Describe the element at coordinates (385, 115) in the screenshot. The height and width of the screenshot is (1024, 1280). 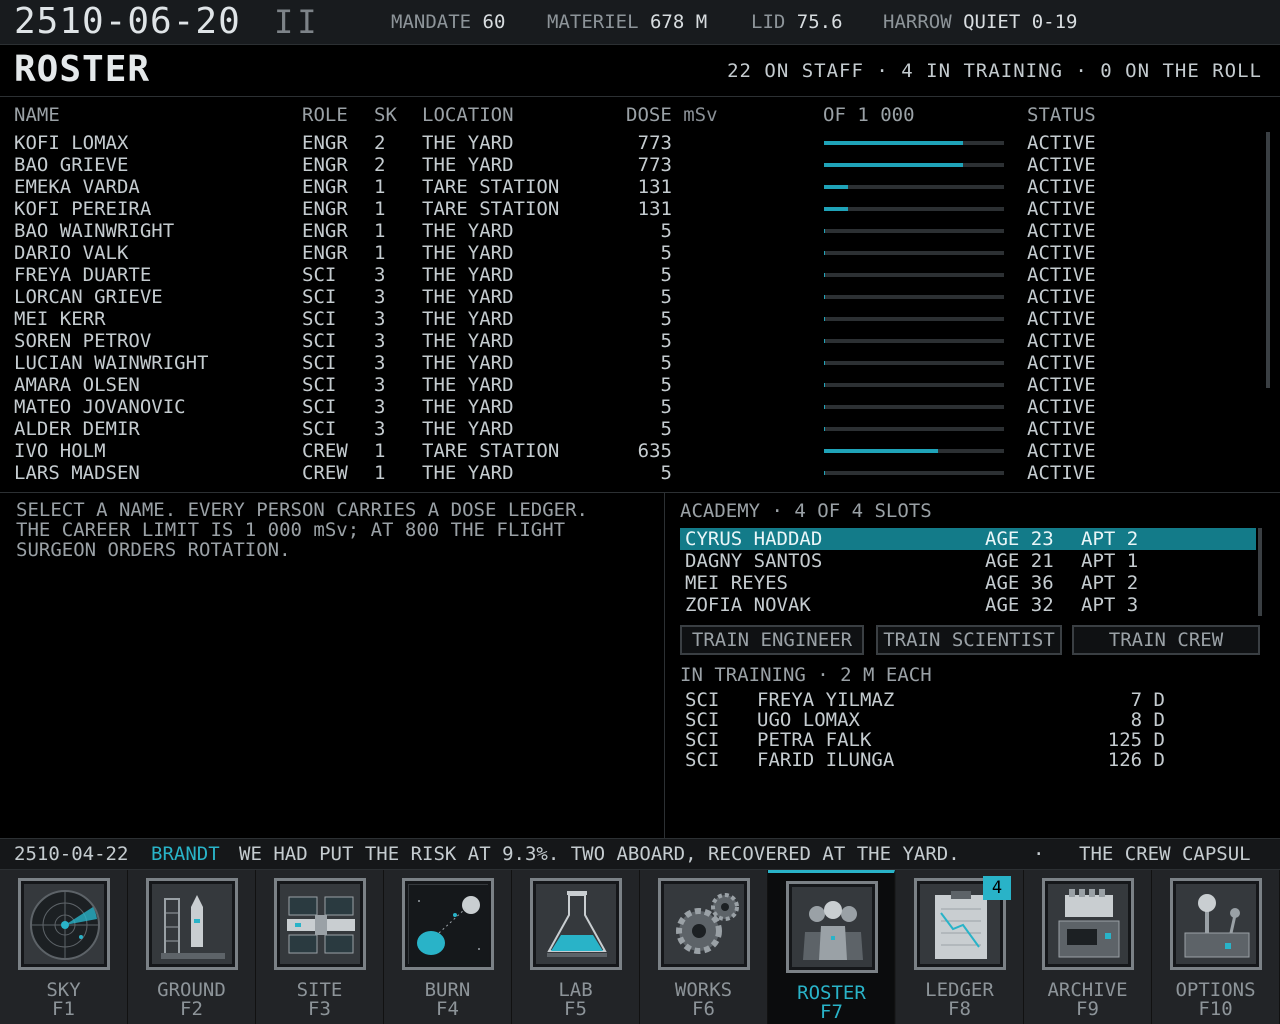
I see `col-header-skill: SK` at that location.